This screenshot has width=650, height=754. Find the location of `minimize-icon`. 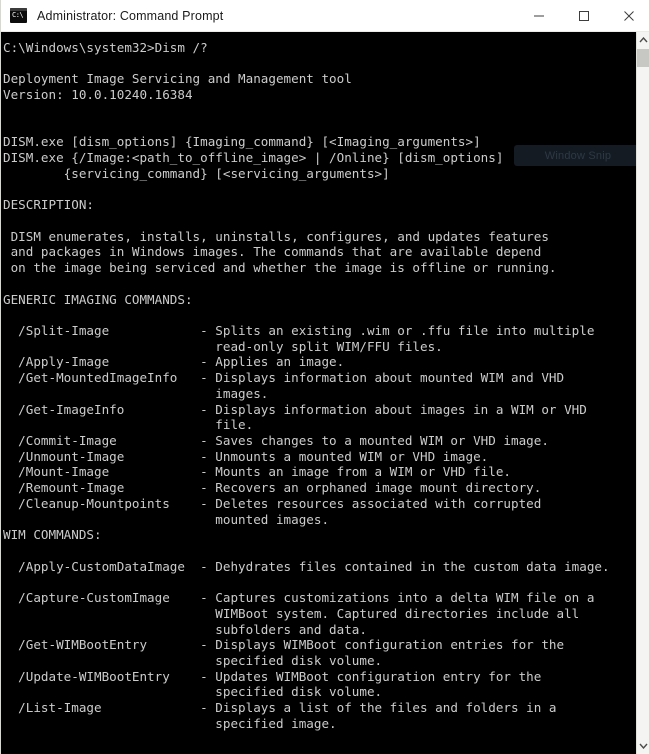

minimize-icon is located at coordinates (538, 15).